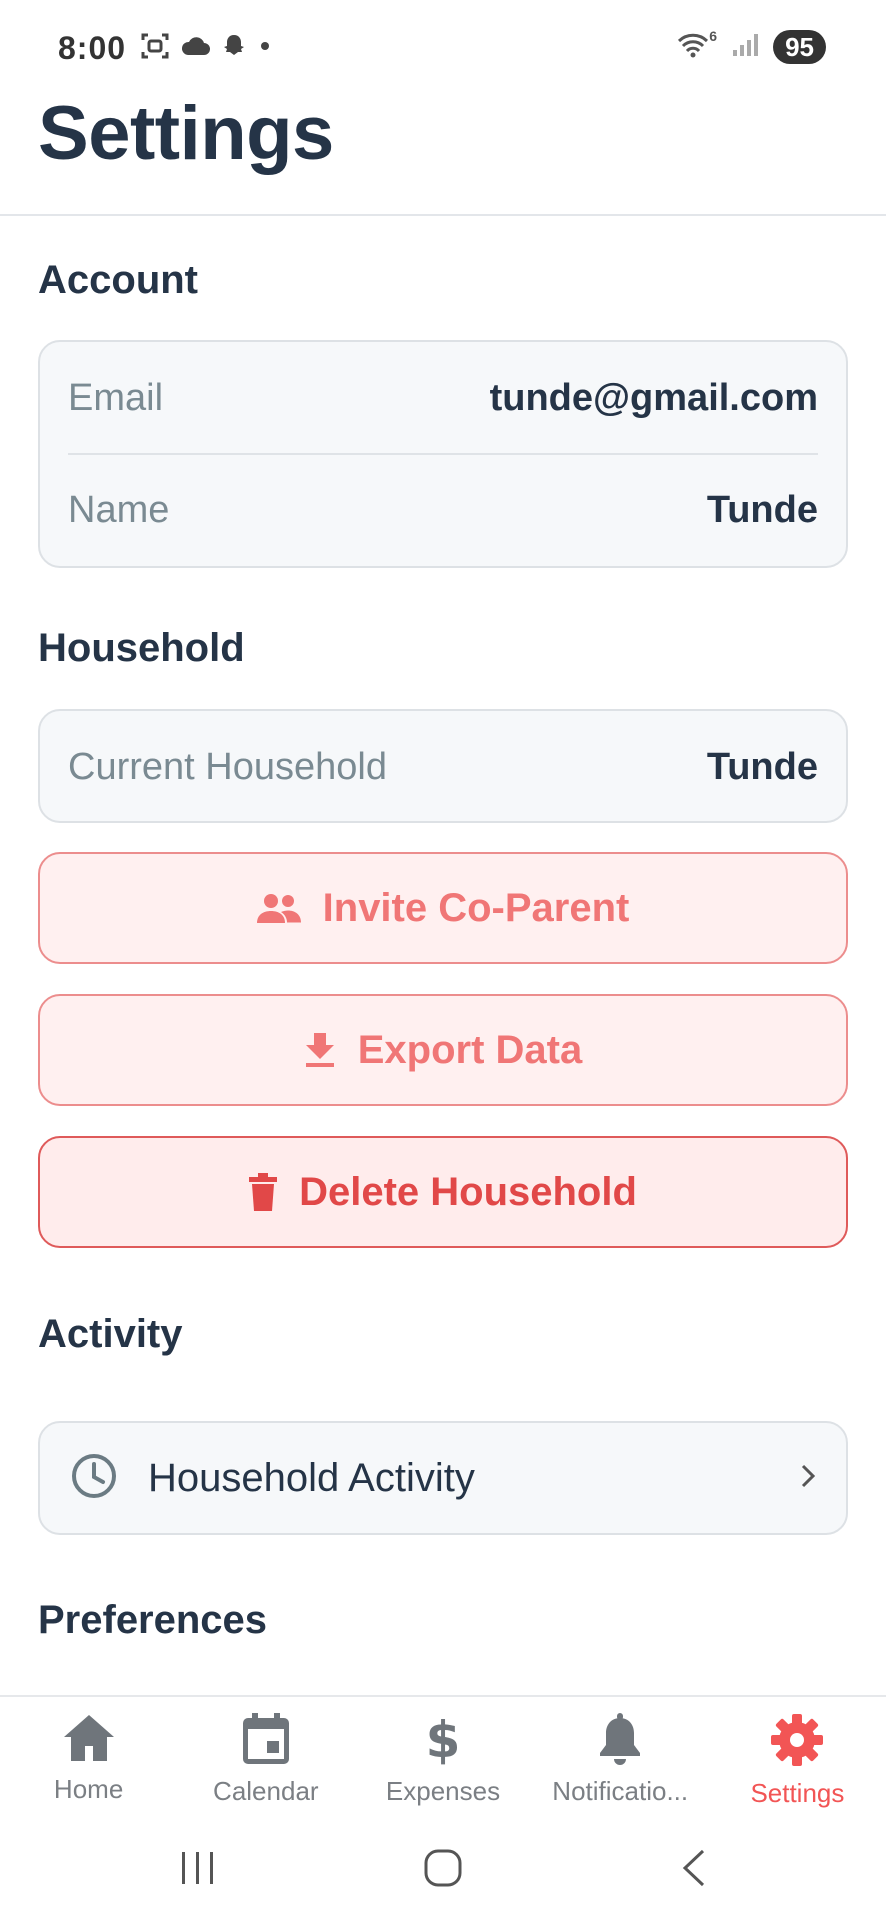 Image resolution: width=886 pixels, height=1920 pixels. Describe the element at coordinates (186, 133) in the screenshot. I see `page-title: Settings` at that location.